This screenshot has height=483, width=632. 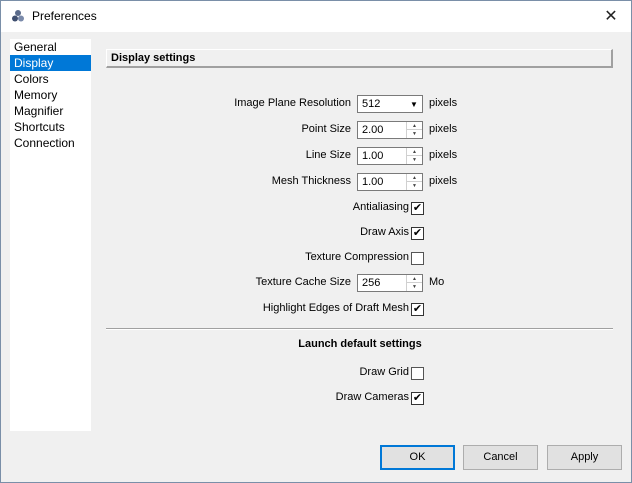 What do you see at coordinates (372, 397) in the screenshot?
I see `draw-cameras-label: Draw Cameras` at bounding box center [372, 397].